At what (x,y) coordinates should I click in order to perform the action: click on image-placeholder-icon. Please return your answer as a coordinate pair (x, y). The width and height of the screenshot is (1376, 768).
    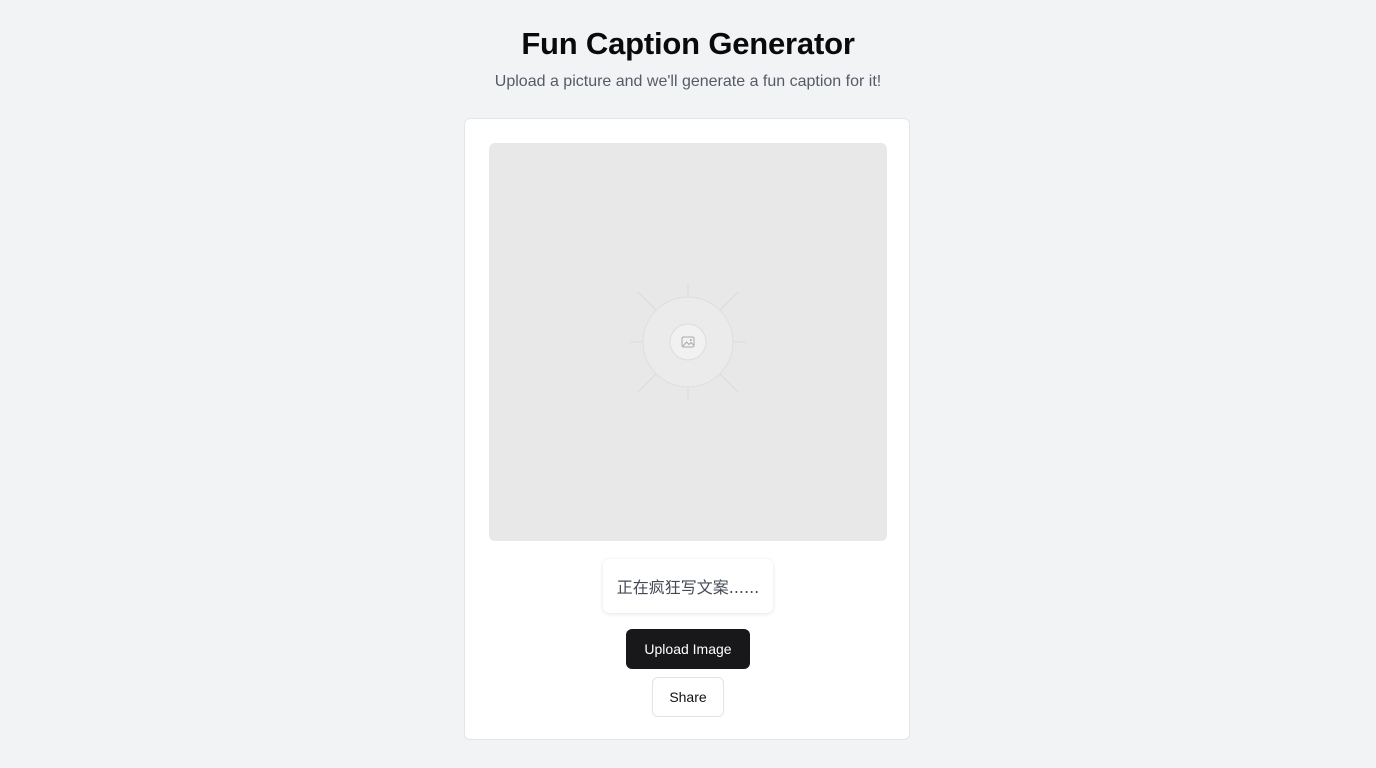
    Looking at the image, I should click on (688, 342).